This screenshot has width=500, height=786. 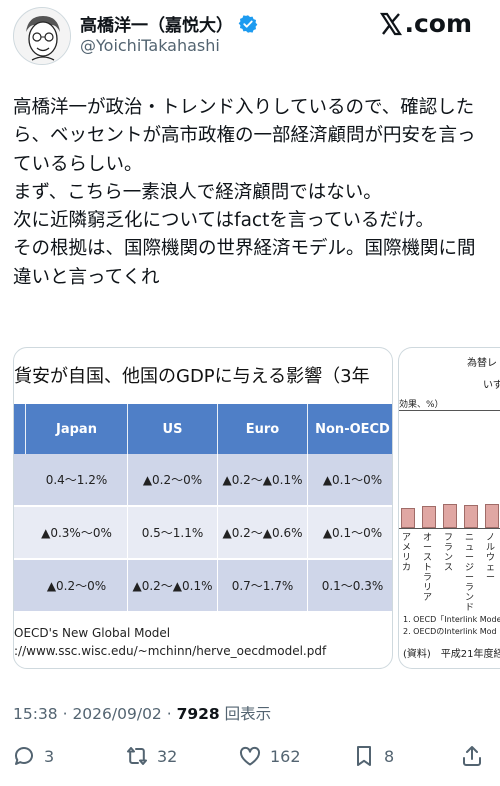 What do you see at coordinates (92, 633) in the screenshot?
I see `table-source-title: OECD's New Global Model` at bounding box center [92, 633].